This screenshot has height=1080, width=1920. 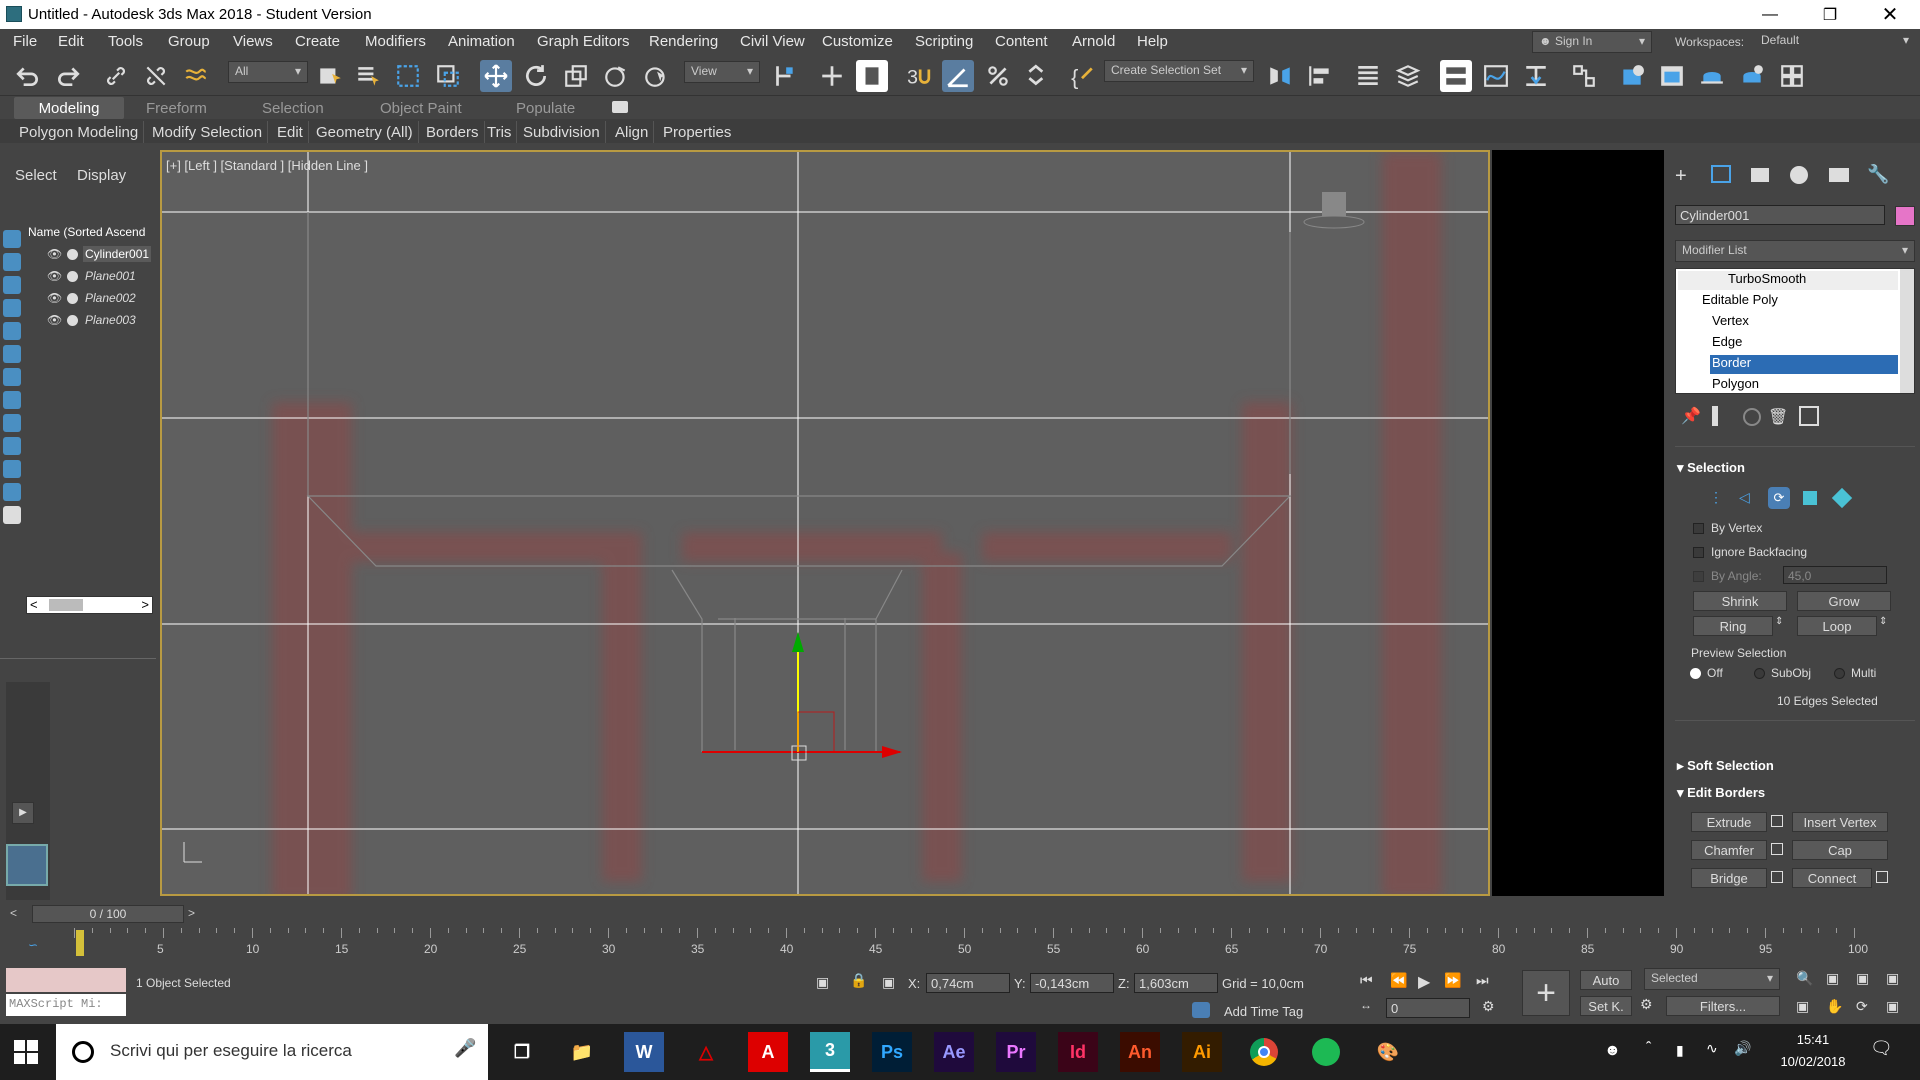 What do you see at coordinates (1072, 983) in the screenshot?
I see `y-coordinate-field: -0,143cm` at bounding box center [1072, 983].